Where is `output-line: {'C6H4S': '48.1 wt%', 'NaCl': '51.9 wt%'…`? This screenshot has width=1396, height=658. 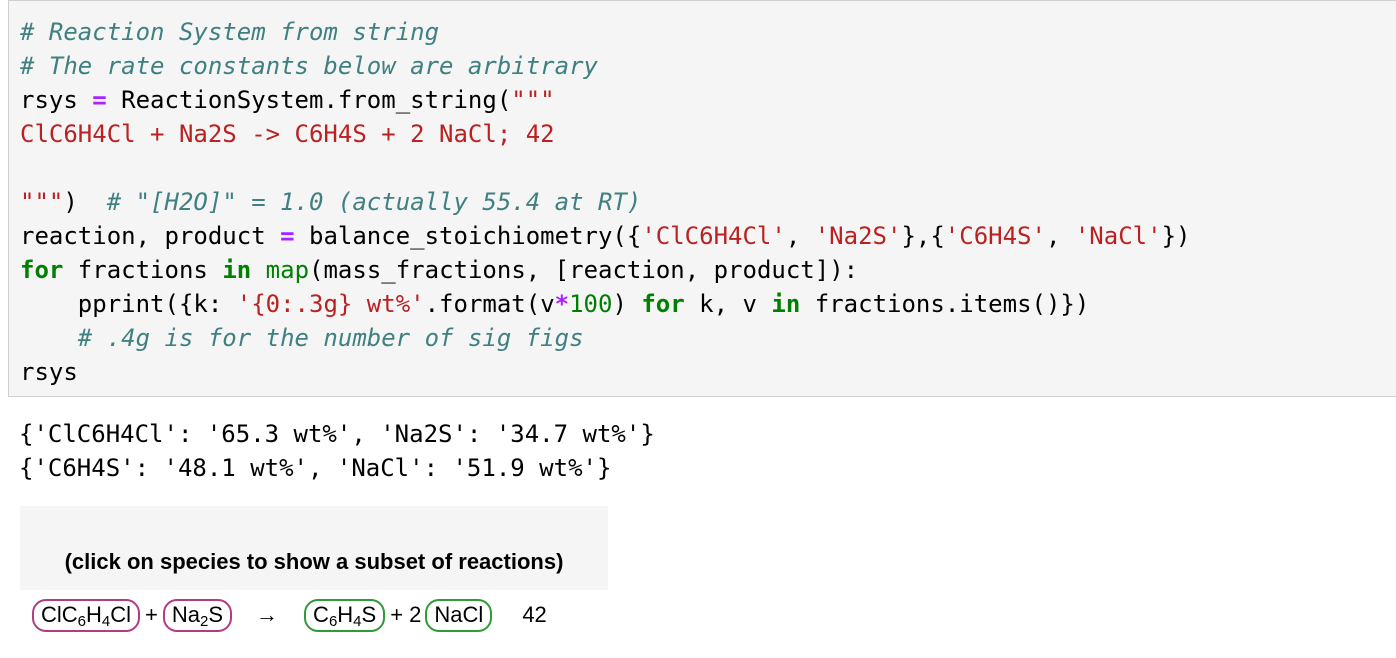 output-line: {'C6H4S': '48.1 wt%', 'NaCl': '51.9 wt%'… is located at coordinates (315, 468).